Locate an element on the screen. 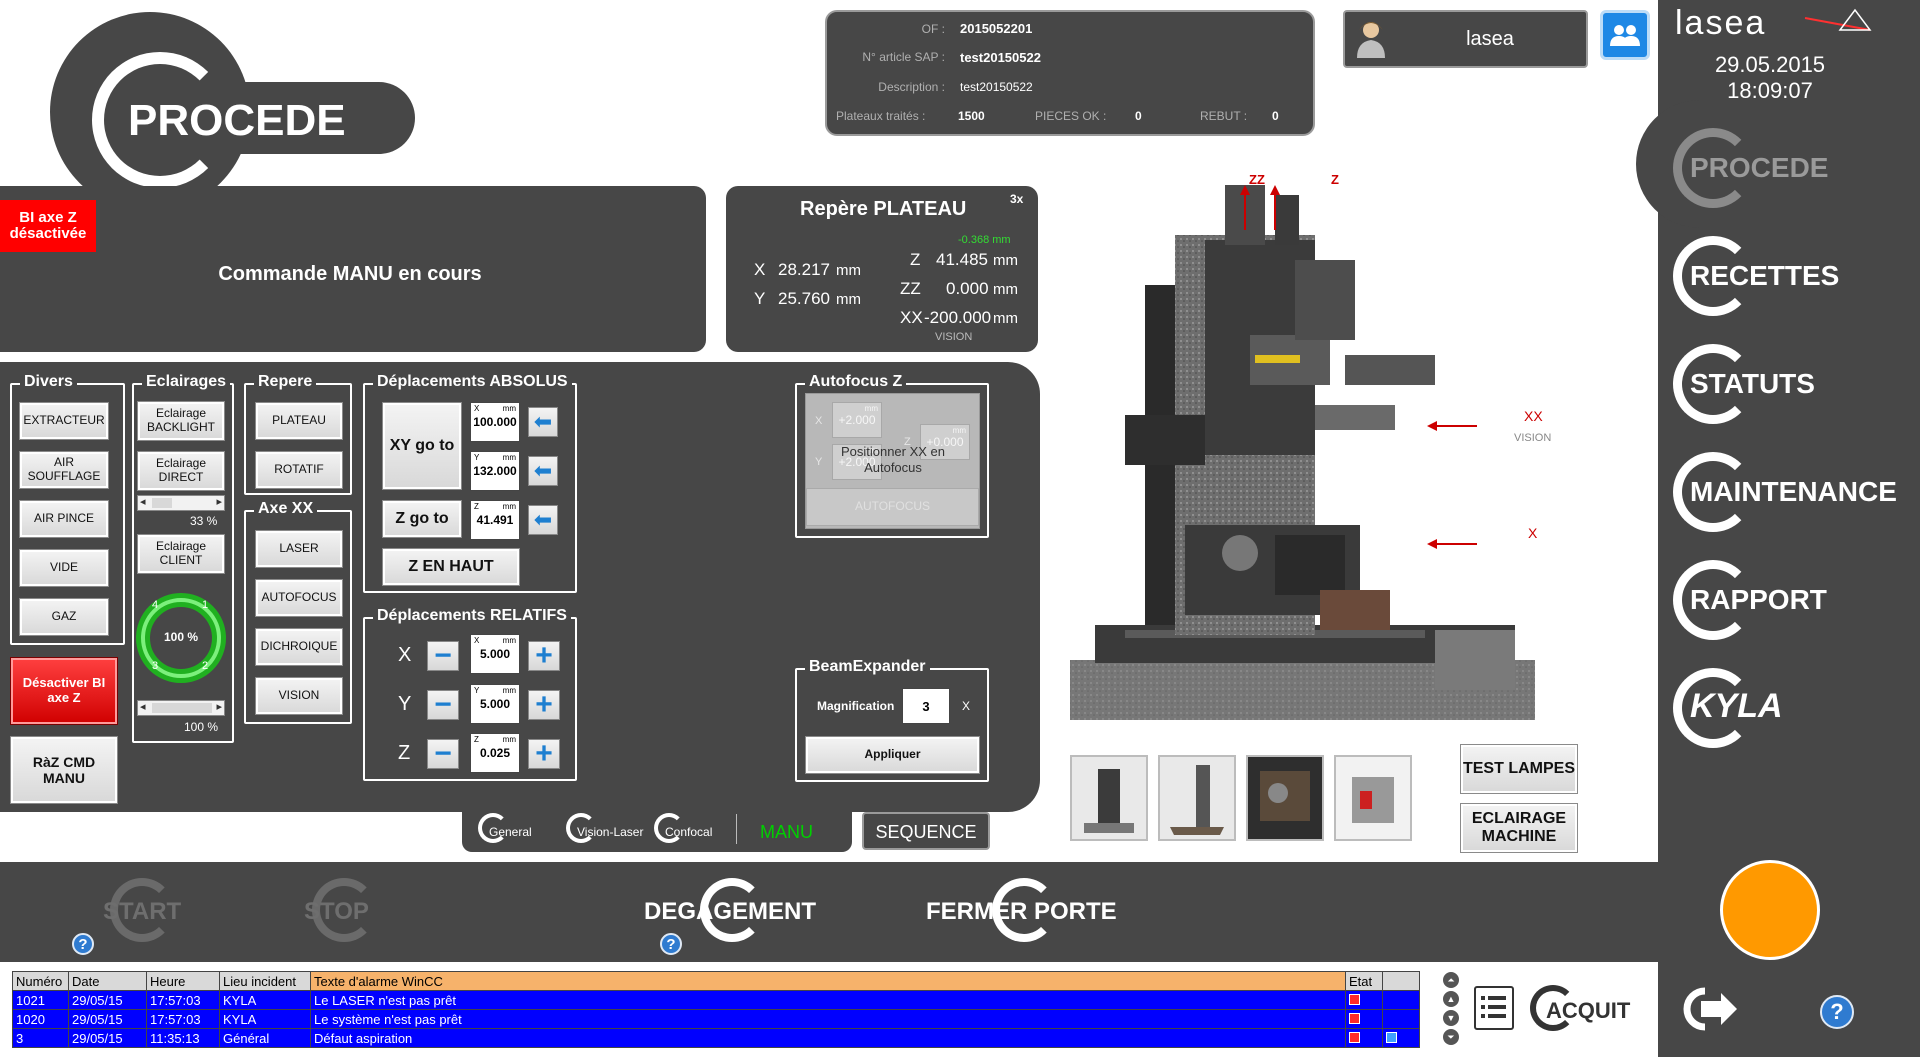 The image size is (1920, 1057). magnification-unit: X is located at coordinates (966, 706).